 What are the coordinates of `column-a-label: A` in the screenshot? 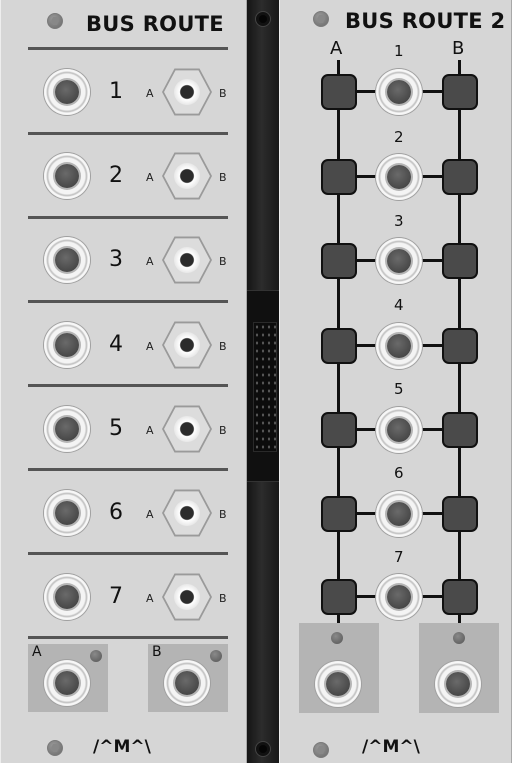 It's located at (336, 48).